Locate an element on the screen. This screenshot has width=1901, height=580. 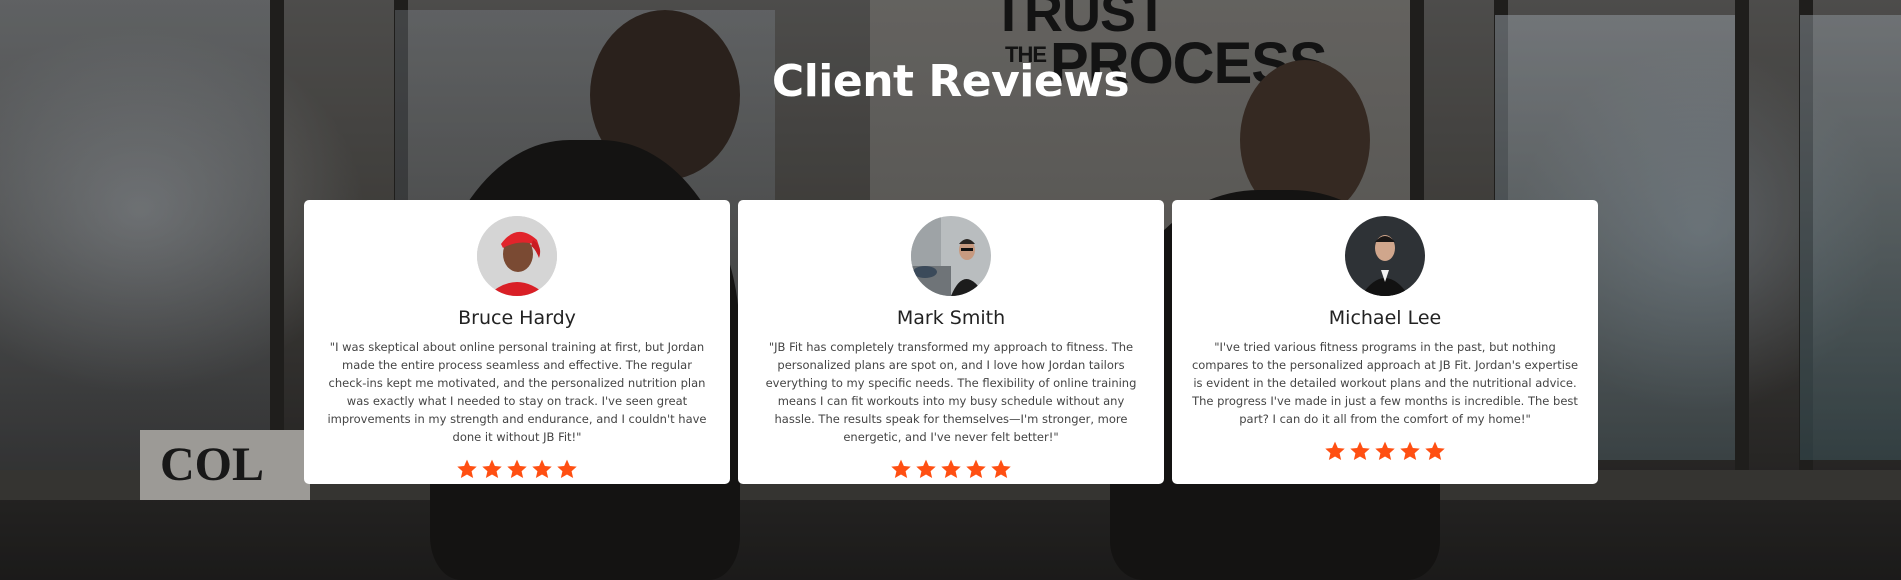
avatar-portrait-mark is located at coordinates (951, 256).